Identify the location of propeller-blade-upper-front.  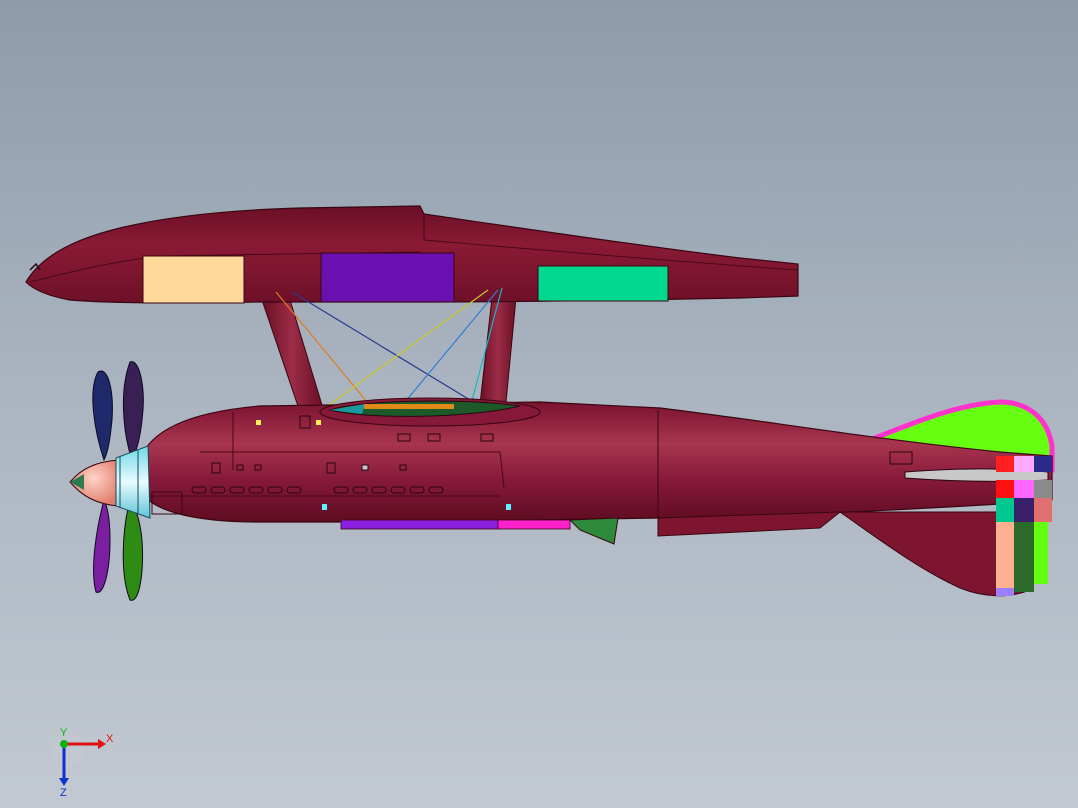
(102, 416).